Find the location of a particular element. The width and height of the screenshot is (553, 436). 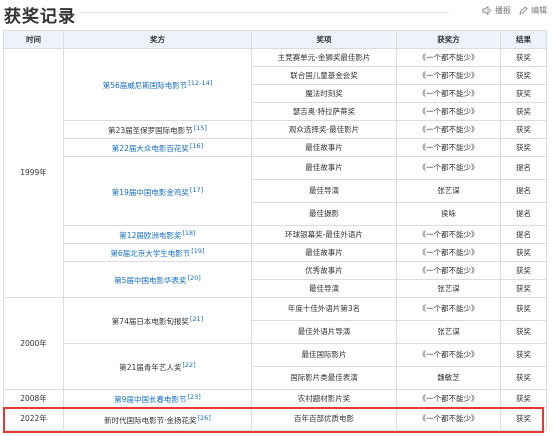

award-cell: 最佳摄影 is located at coordinates (324, 214).